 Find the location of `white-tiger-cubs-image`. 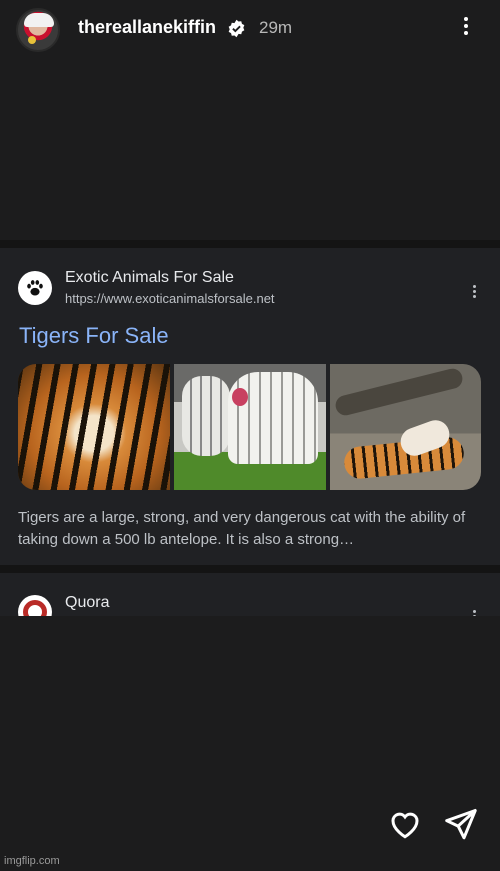

white-tiger-cubs-image is located at coordinates (250, 427).